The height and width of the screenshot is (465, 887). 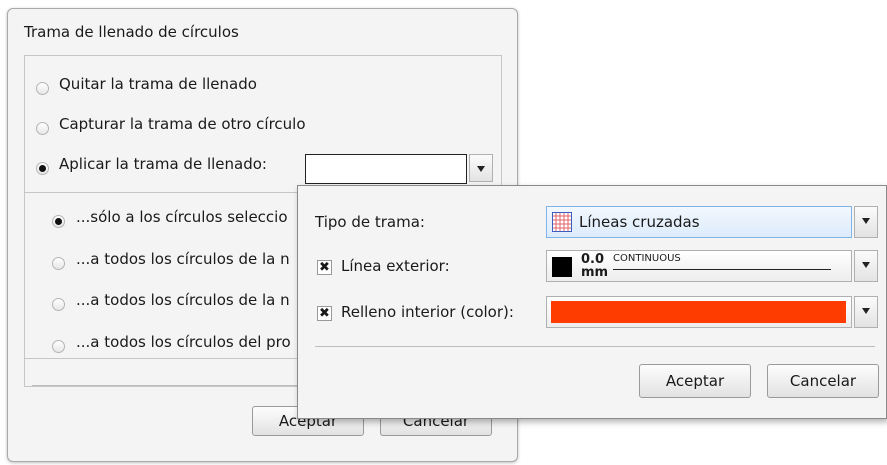 What do you see at coordinates (595, 346) in the screenshot?
I see `popup-separator` at bounding box center [595, 346].